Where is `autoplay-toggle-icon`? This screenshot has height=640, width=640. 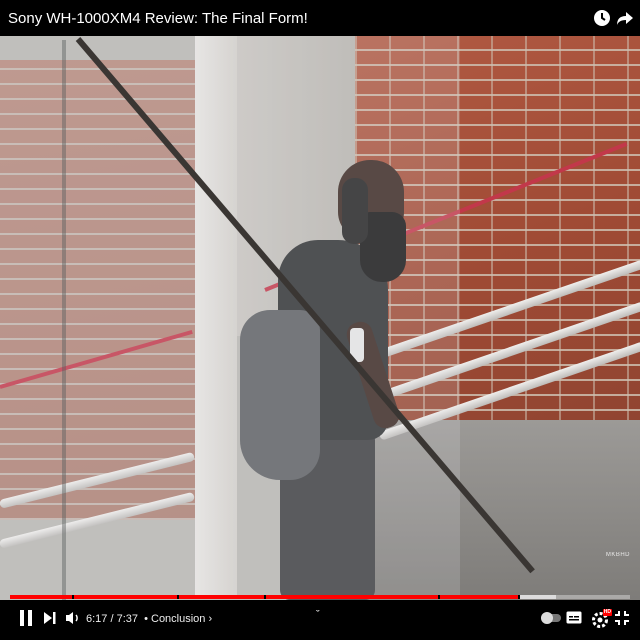
autoplay-toggle-icon is located at coordinates (551, 620).